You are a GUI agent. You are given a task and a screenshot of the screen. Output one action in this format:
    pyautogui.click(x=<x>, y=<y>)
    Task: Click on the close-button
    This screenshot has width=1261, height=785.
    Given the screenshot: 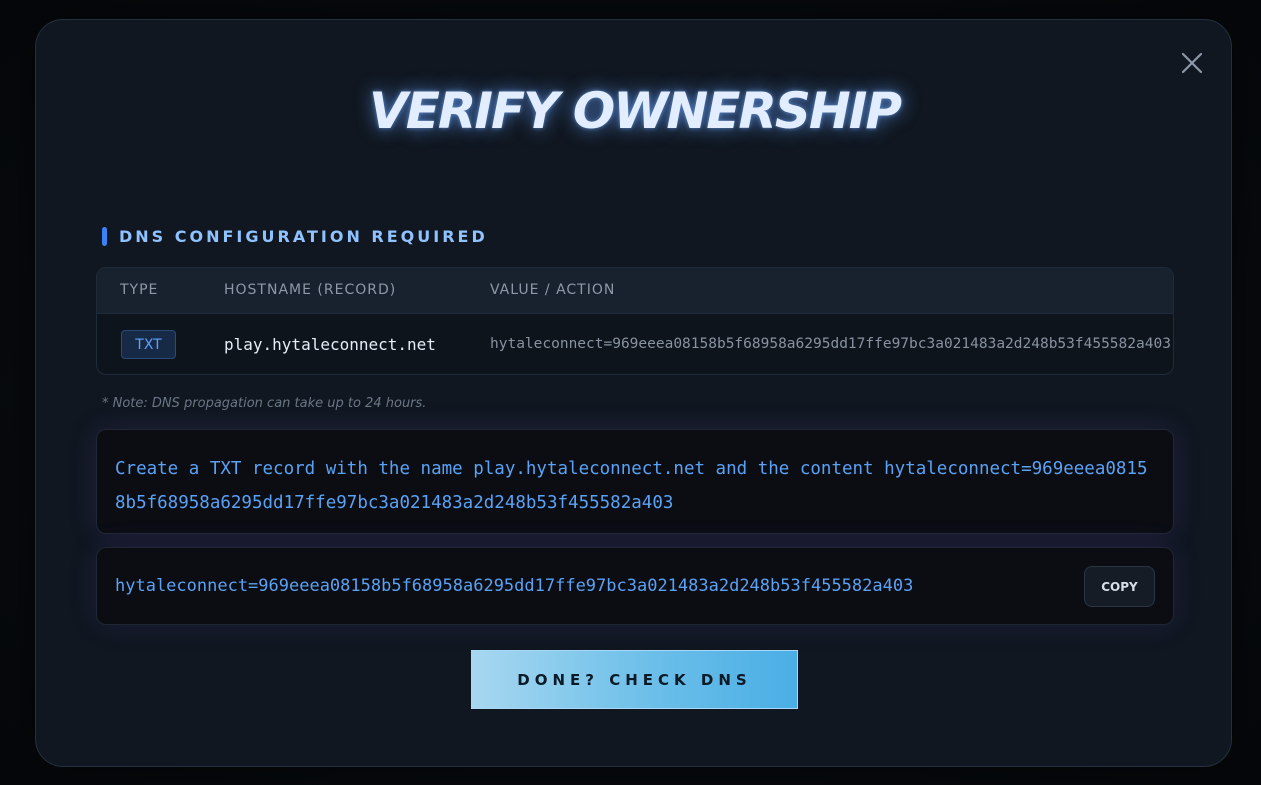 What is the action you would take?
    pyautogui.click(x=1192, y=65)
    